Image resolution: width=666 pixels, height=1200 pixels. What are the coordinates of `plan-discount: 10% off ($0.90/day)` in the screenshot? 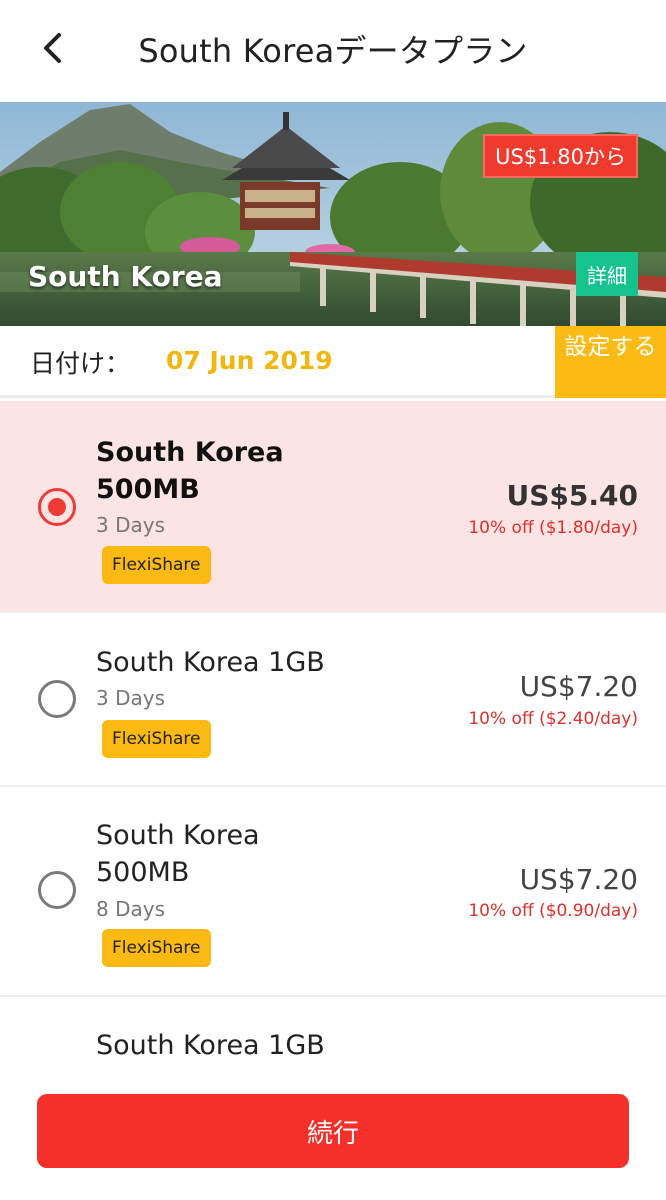 It's located at (553, 911).